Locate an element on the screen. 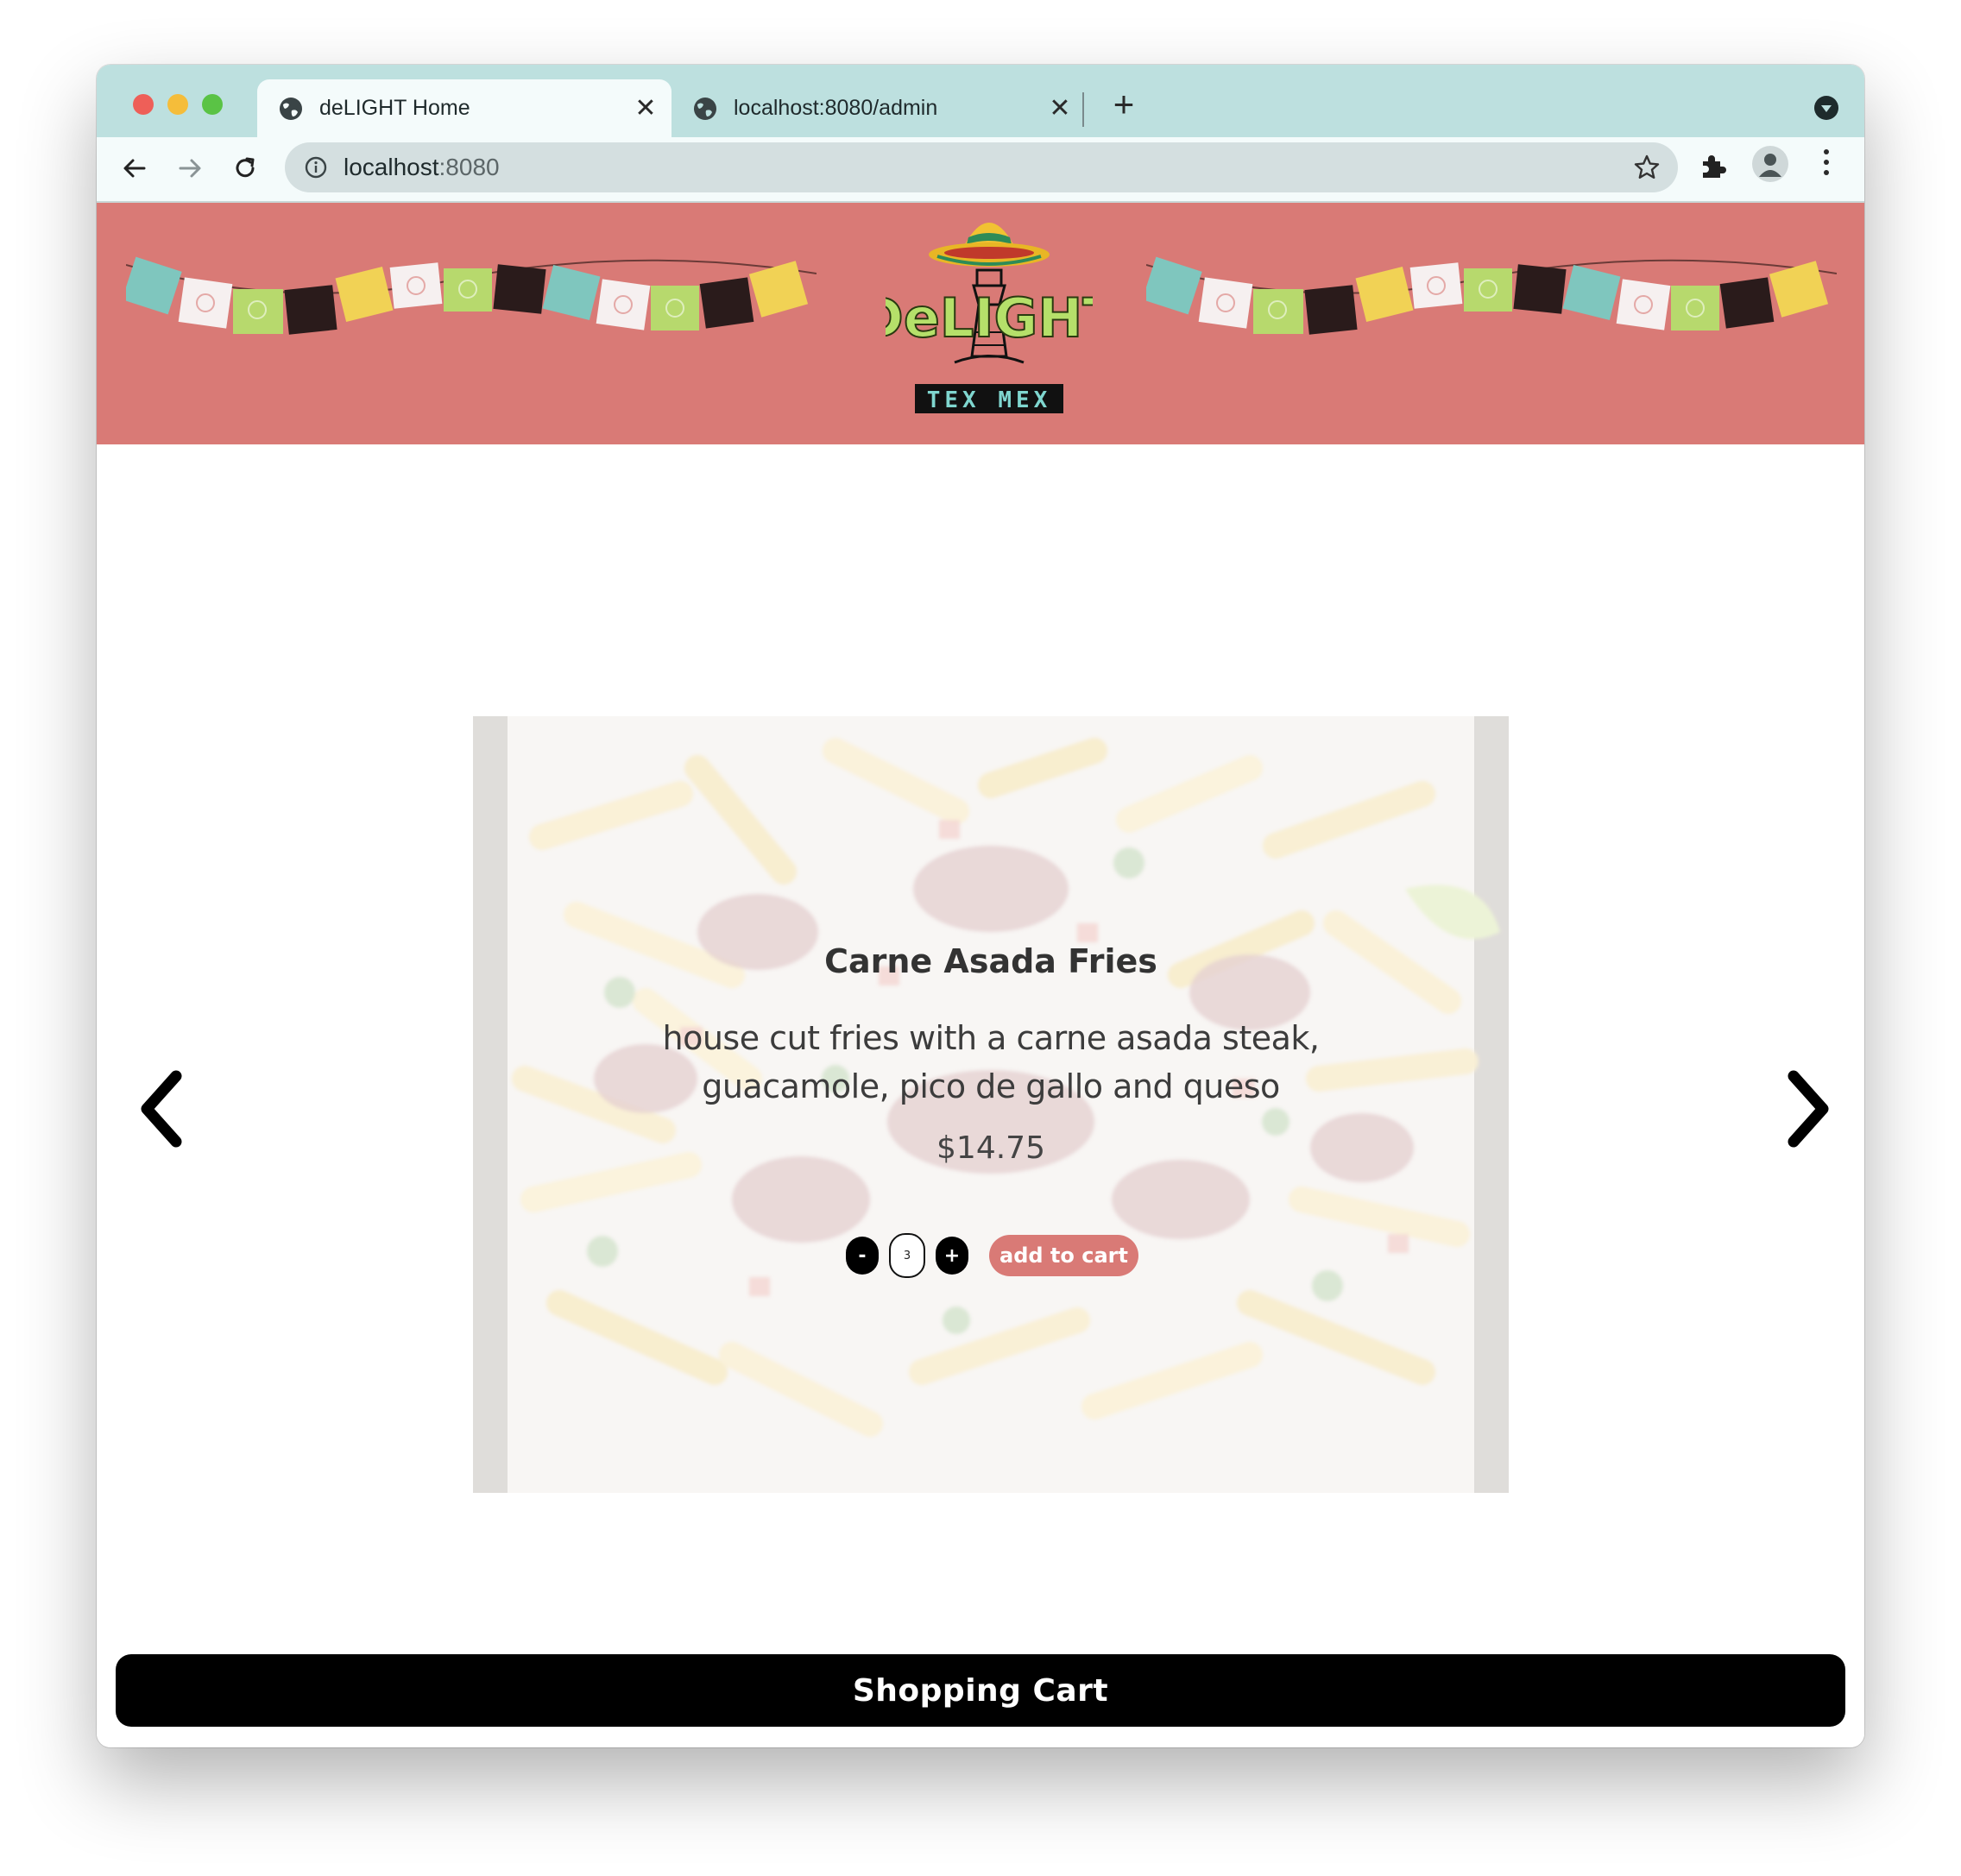 The width and height of the screenshot is (1961, 1876). dish-description-line: guacamole, pico de gallo and queso is located at coordinates (991, 1086).